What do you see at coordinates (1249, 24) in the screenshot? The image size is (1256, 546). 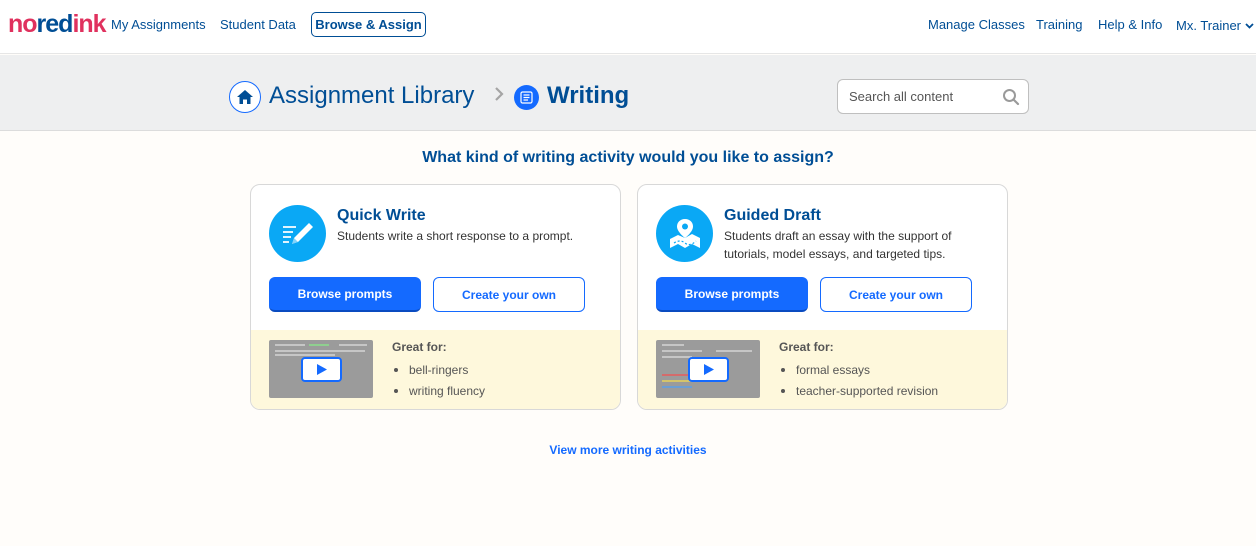 I see `chevron-down-icon` at bounding box center [1249, 24].